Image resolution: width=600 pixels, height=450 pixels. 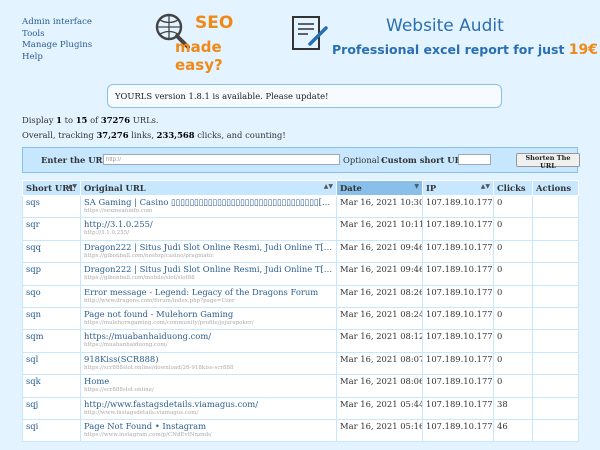 What do you see at coordinates (548, 161) in the screenshot?
I see `shorten-url-button: Shorten The URL` at bounding box center [548, 161].